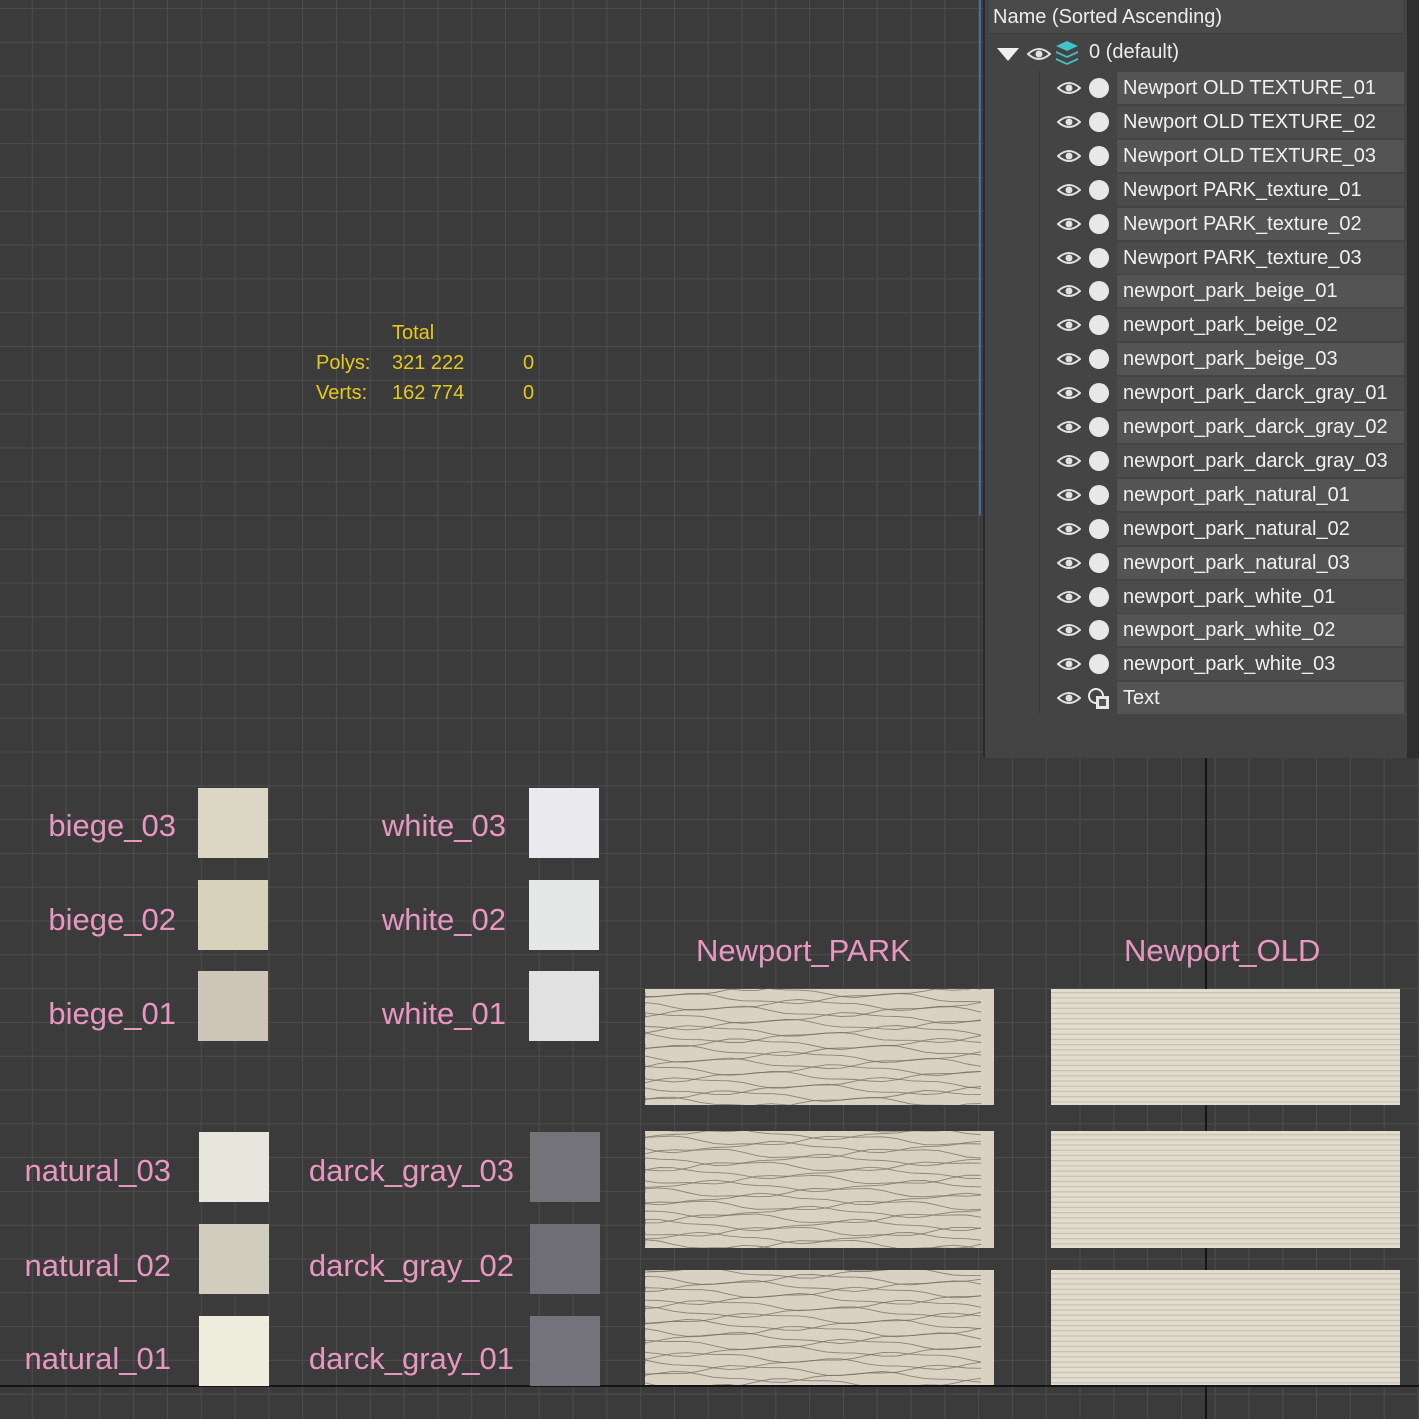 The image size is (1419, 1419). I want to click on layer-row: newport_park_darck_gray_03, so click(1195, 461).